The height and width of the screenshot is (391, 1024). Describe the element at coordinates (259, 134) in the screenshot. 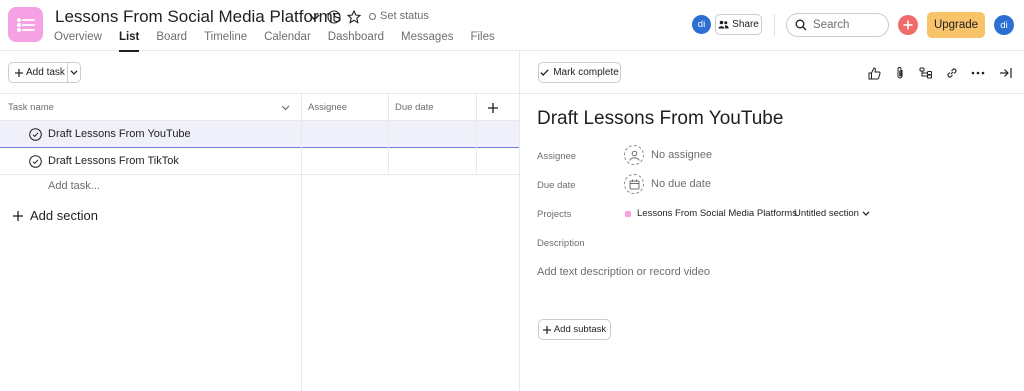

I see `table-row: Draft Lessons From YouTube` at that location.